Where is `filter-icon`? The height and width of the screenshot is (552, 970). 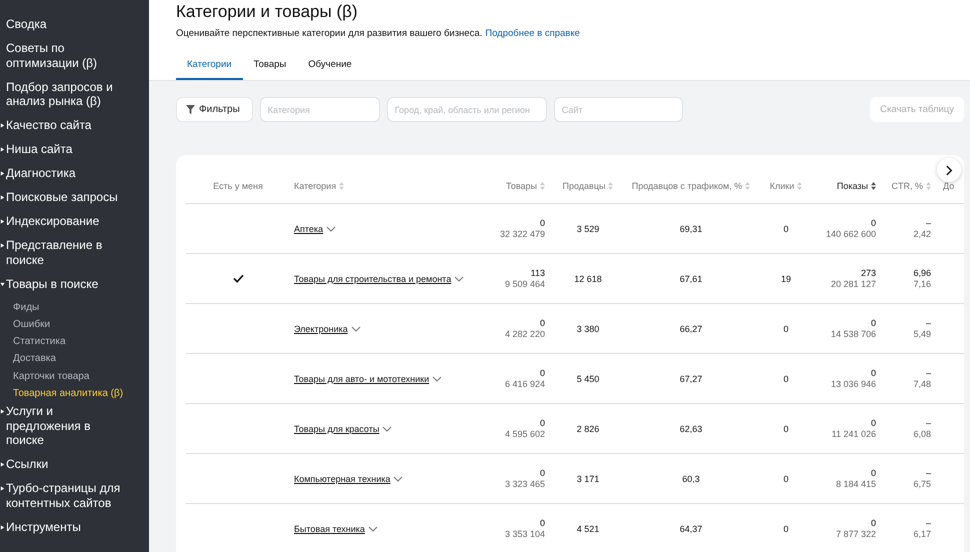
filter-icon is located at coordinates (190, 109).